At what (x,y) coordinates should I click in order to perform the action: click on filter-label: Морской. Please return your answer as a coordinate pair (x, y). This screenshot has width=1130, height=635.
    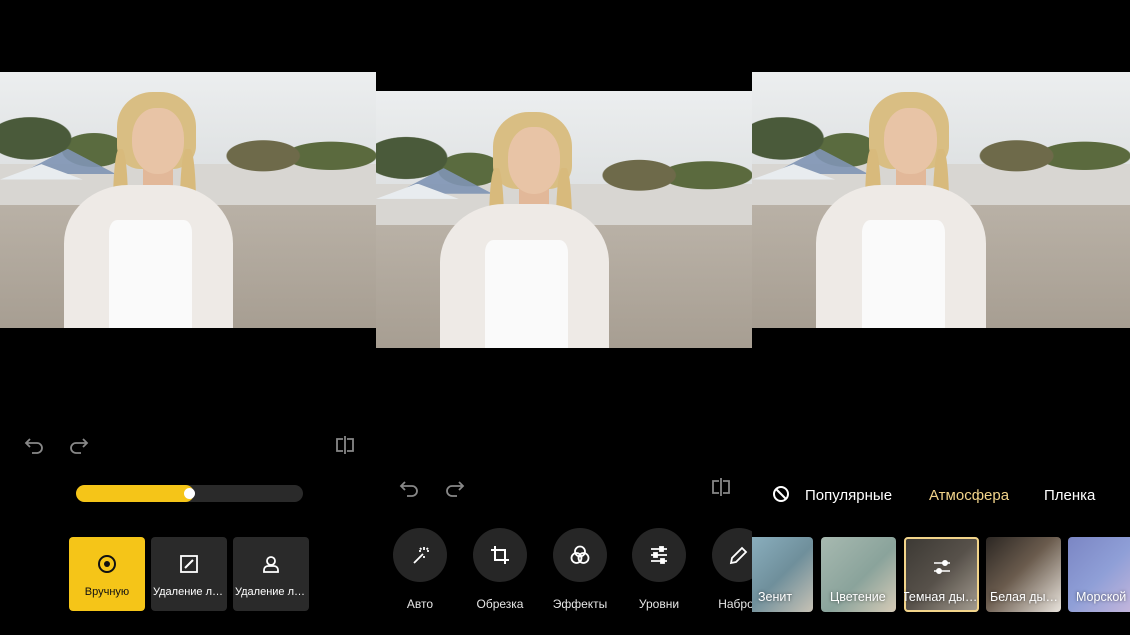
    Looking at the image, I should click on (1101, 597).